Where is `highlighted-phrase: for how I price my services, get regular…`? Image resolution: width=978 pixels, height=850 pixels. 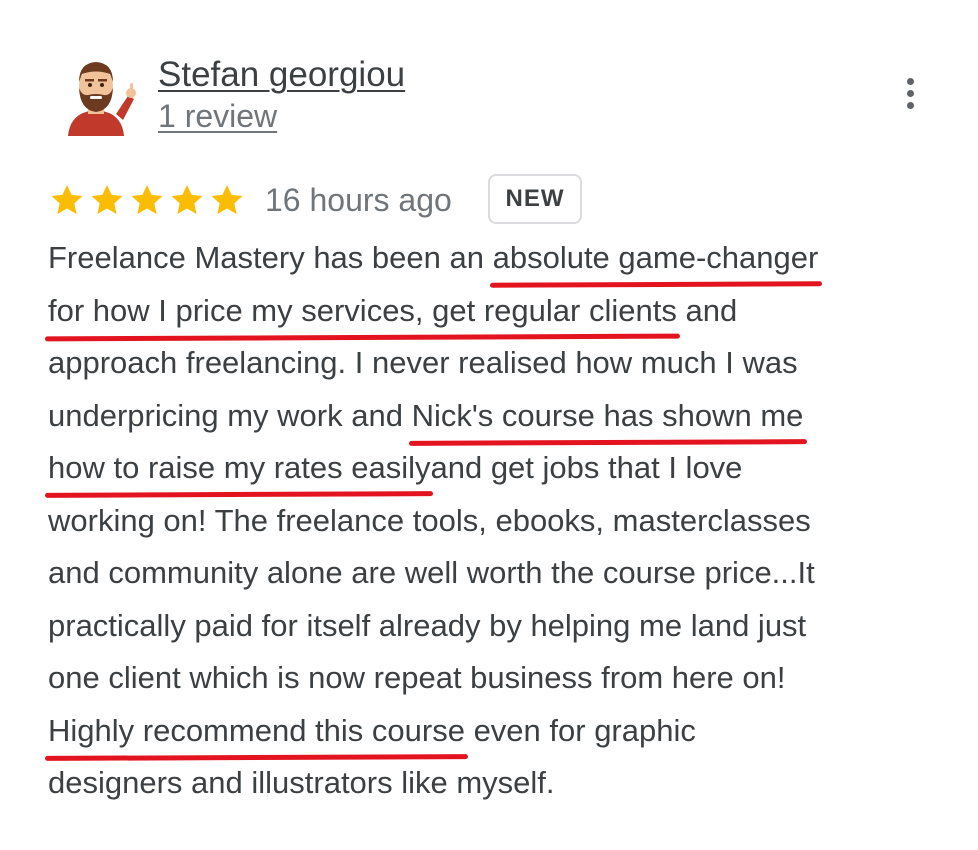
highlighted-phrase: for how I price my services, get regular… is located at coordinates (362, 310).